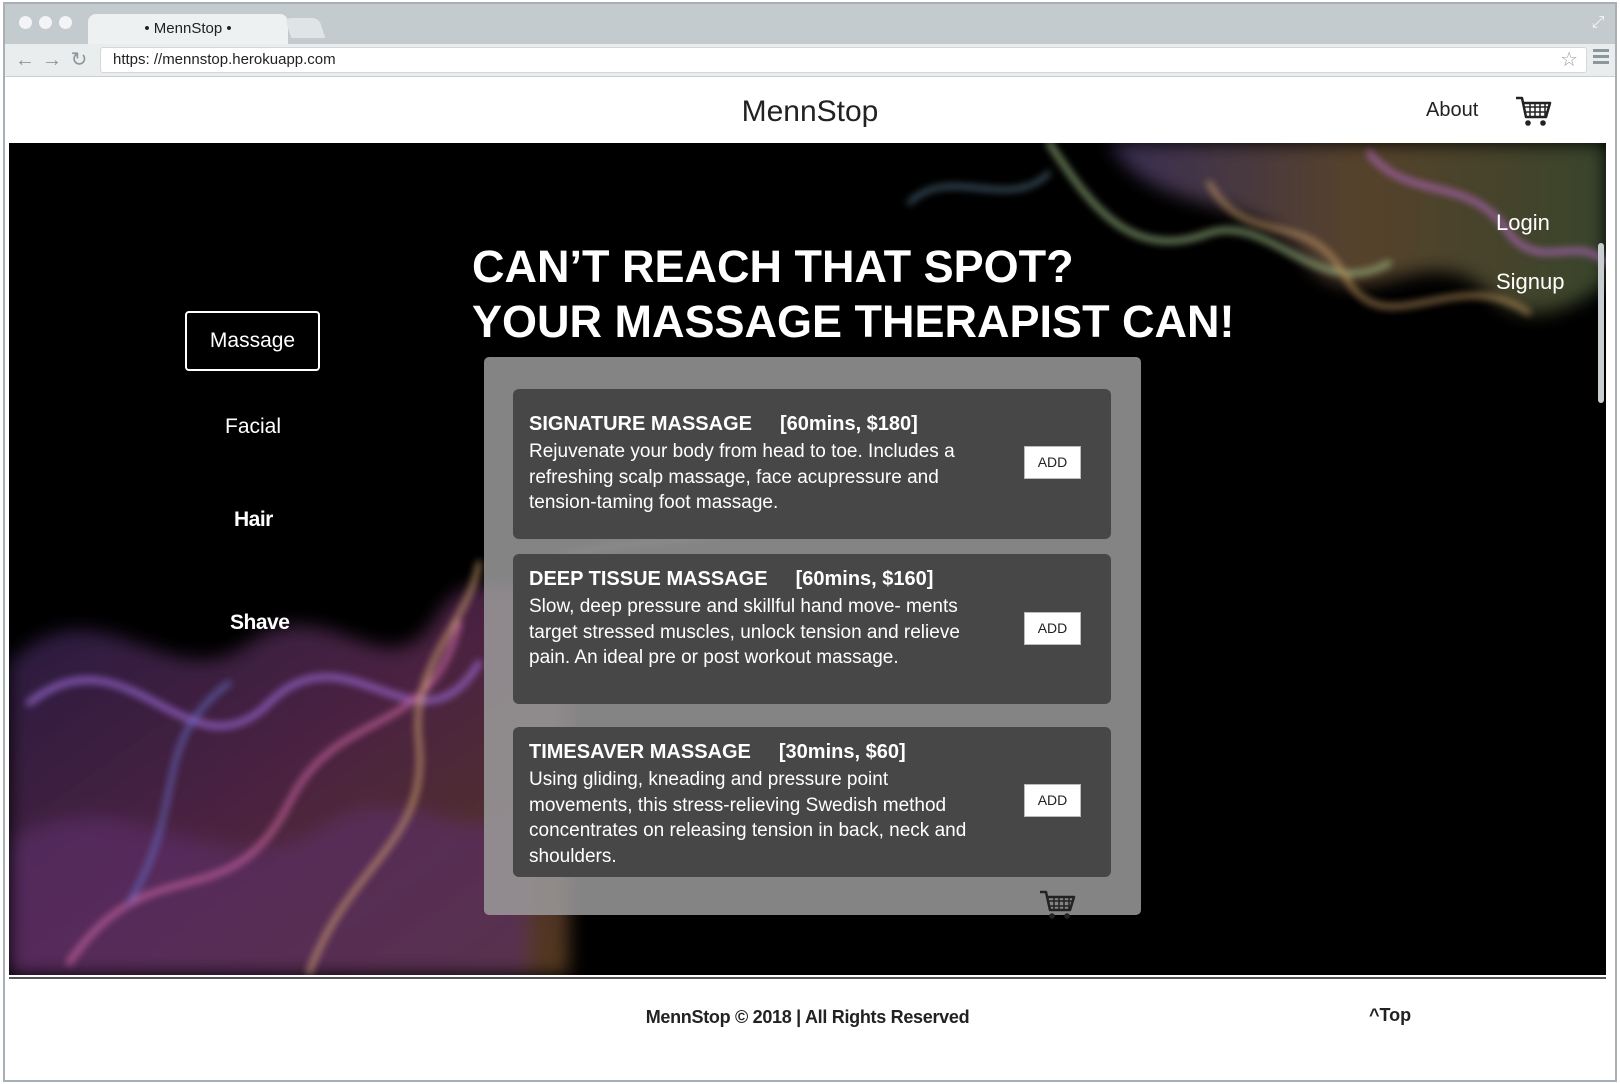  Describe the element at coordinates (65, 22) in the screenshot. I see `window-maximize-dot` at that location.